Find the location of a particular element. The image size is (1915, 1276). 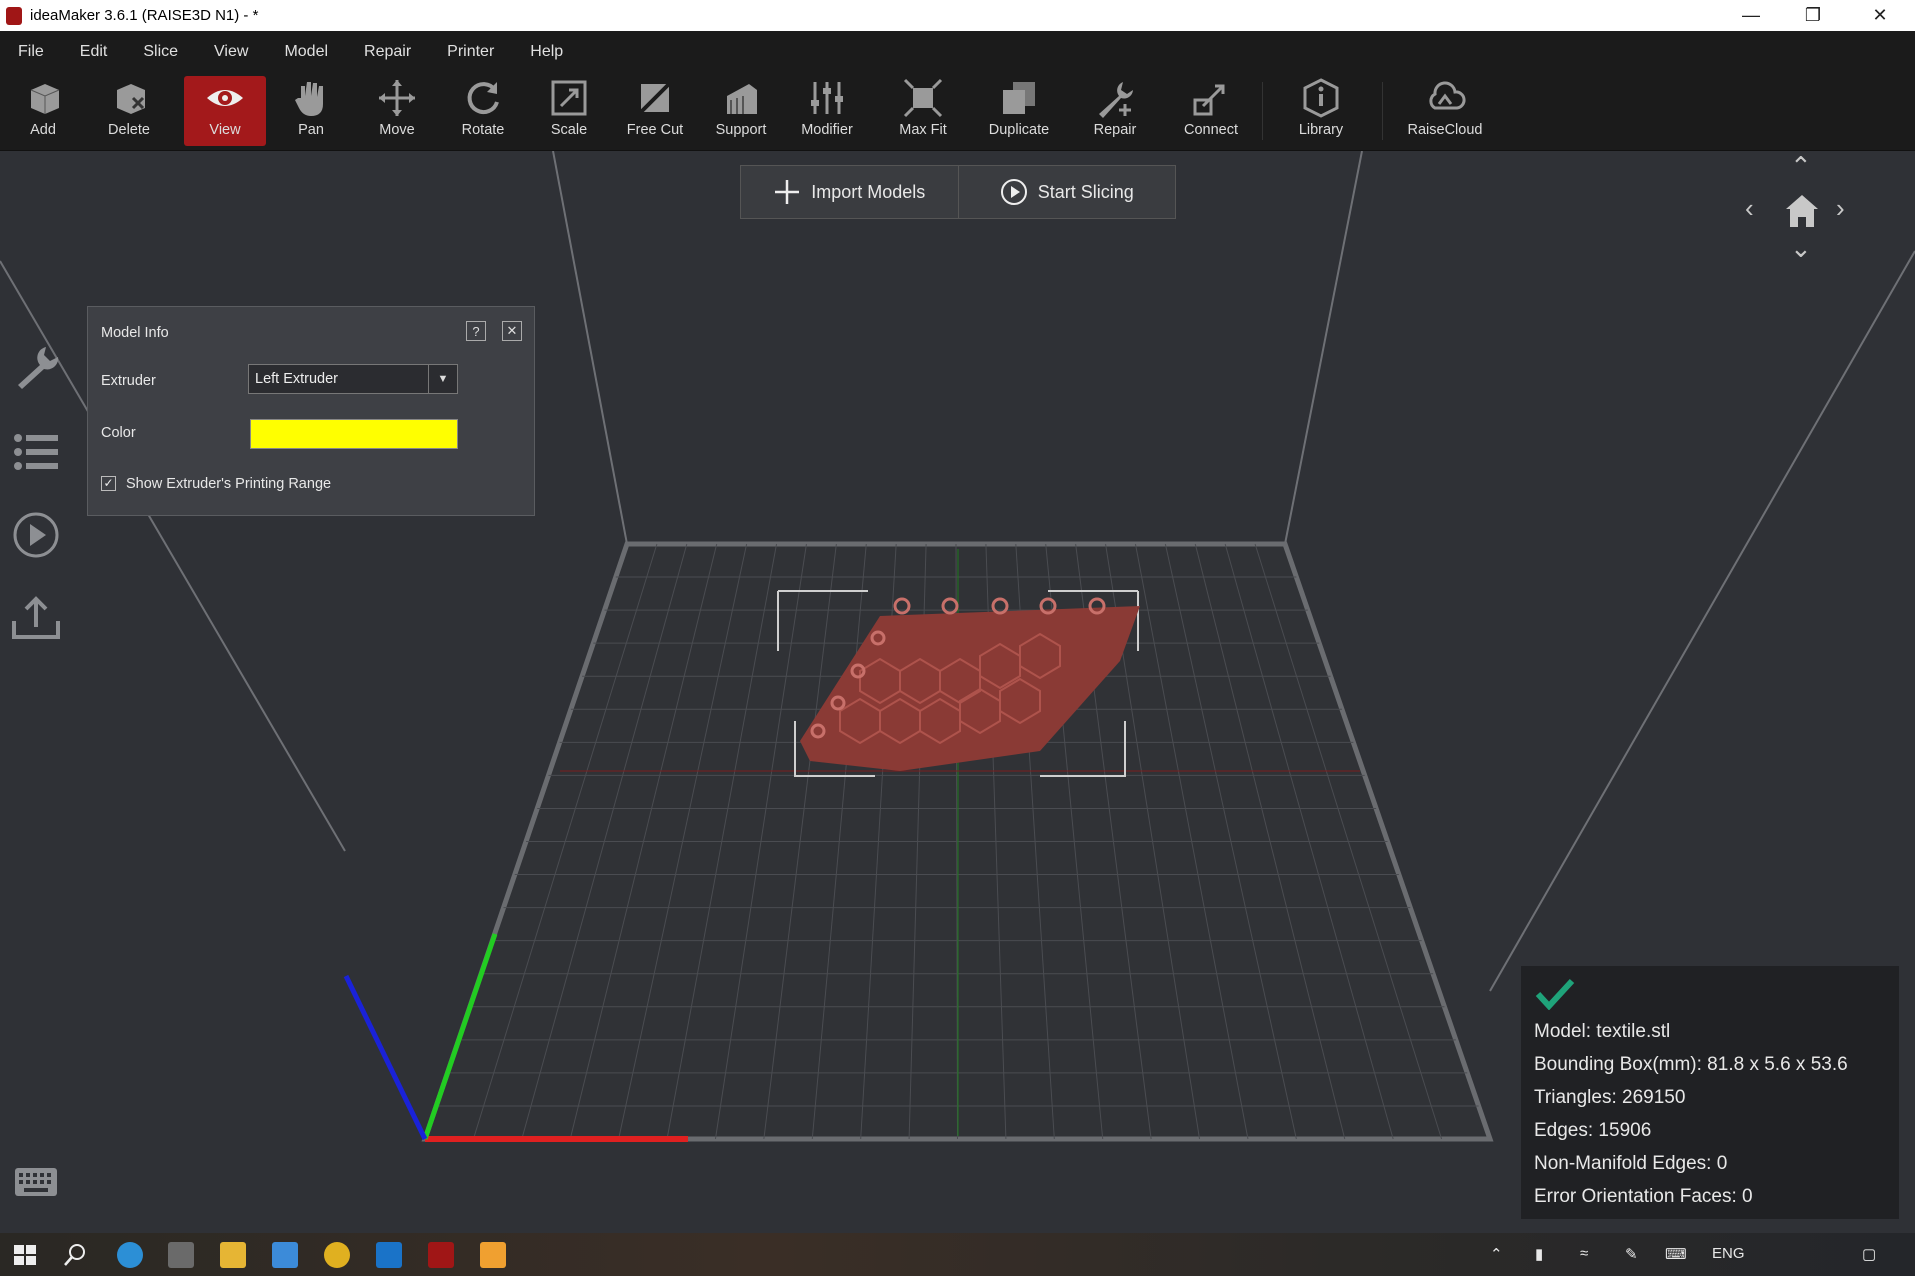

start-slicing-label: Start Slicing is located at coordinates (1085, 191).